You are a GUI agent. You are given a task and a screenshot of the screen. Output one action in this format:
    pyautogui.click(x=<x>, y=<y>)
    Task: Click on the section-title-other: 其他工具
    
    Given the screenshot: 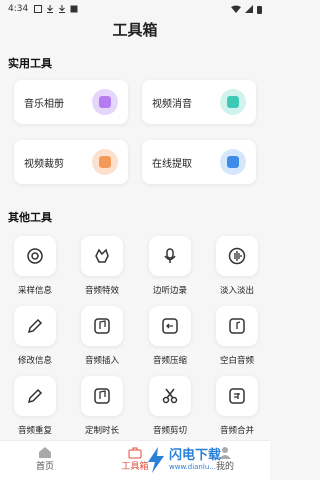 What is the action you would take?
    pyautogui.click(x=30, y=217)
    